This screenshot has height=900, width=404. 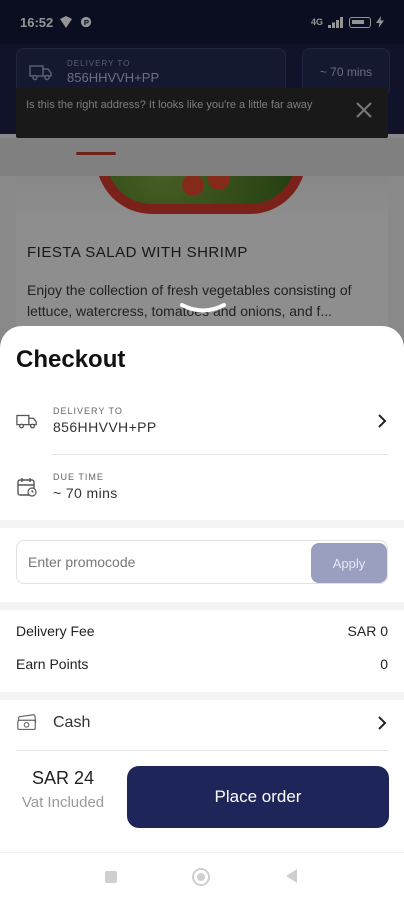 I want to click on place-order-button: Place order, so click(x=258, y=797).